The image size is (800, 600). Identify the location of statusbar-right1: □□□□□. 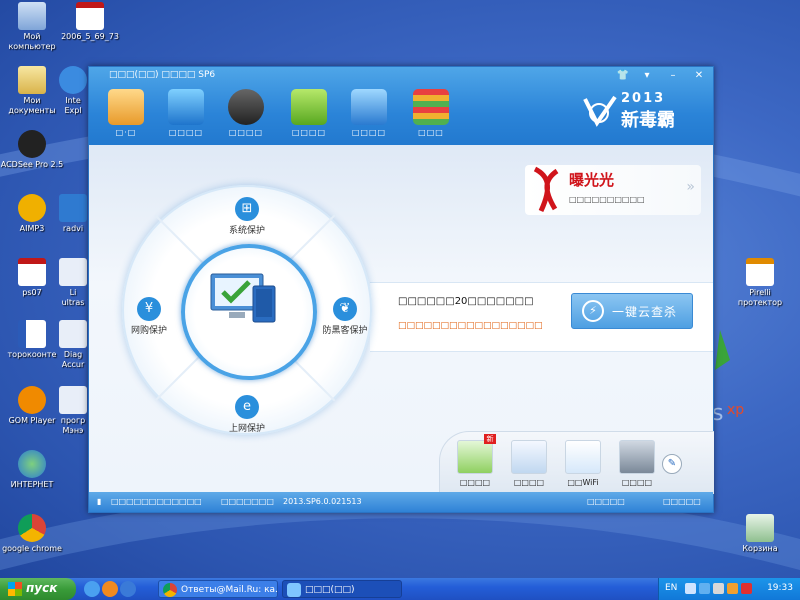
(606, 501).